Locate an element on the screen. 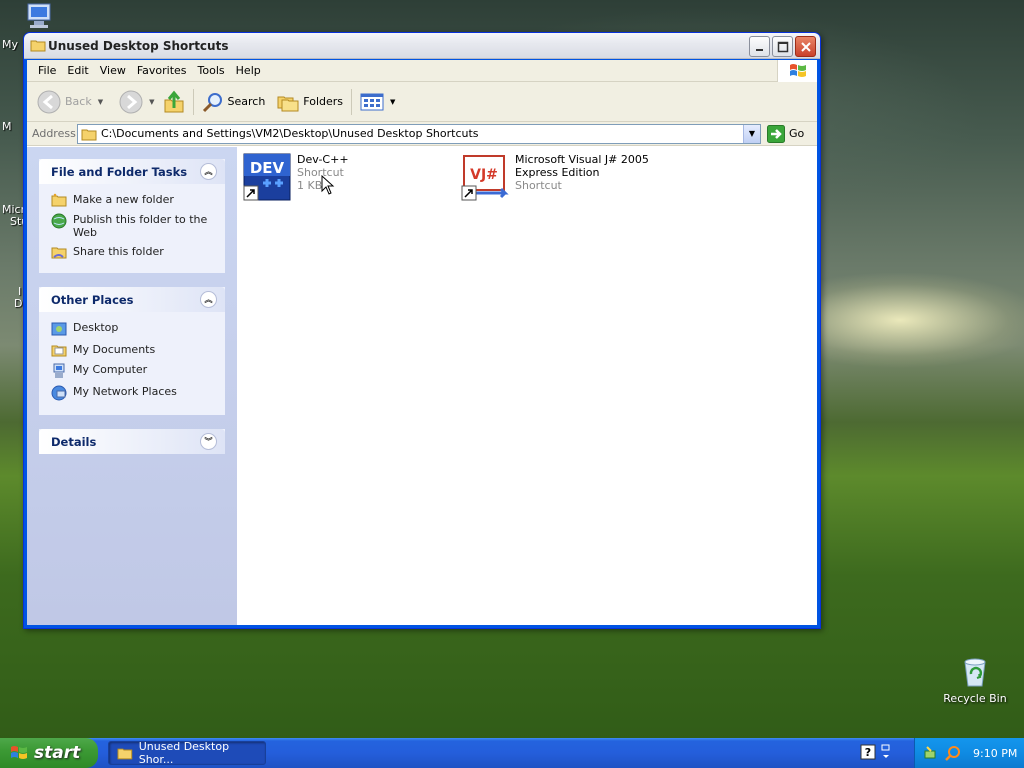 This screenshot has height=768, width=1024. help-icon: ? is located at coordinates (868, 752).